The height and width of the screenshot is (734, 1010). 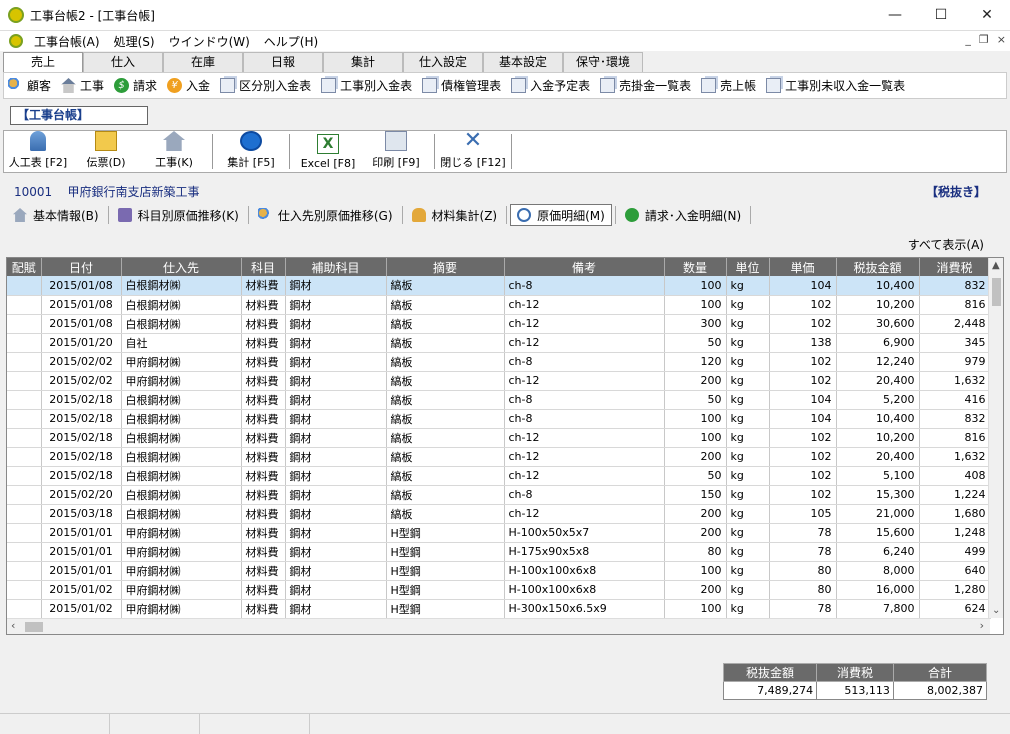 I want to click on menu-help: ヘルプ(H), so click(x=291, y=41).